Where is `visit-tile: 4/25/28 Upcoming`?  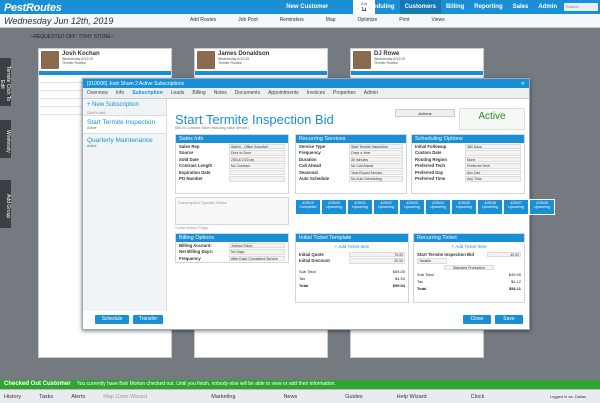
visit-tile: 4/25/28 Upcoming is located at coordinates (542, 207).